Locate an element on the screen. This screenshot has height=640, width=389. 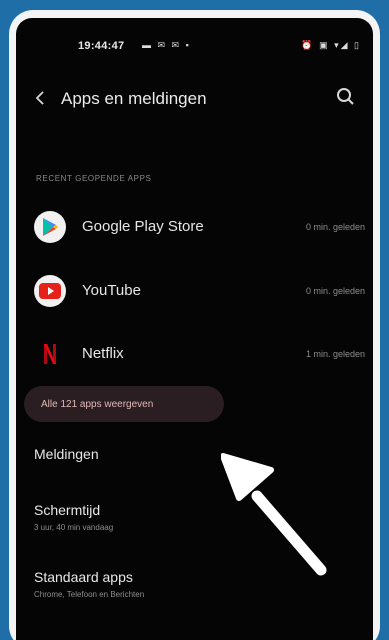
page-title: Apps en meldingen is located at coordinates (134, 98).